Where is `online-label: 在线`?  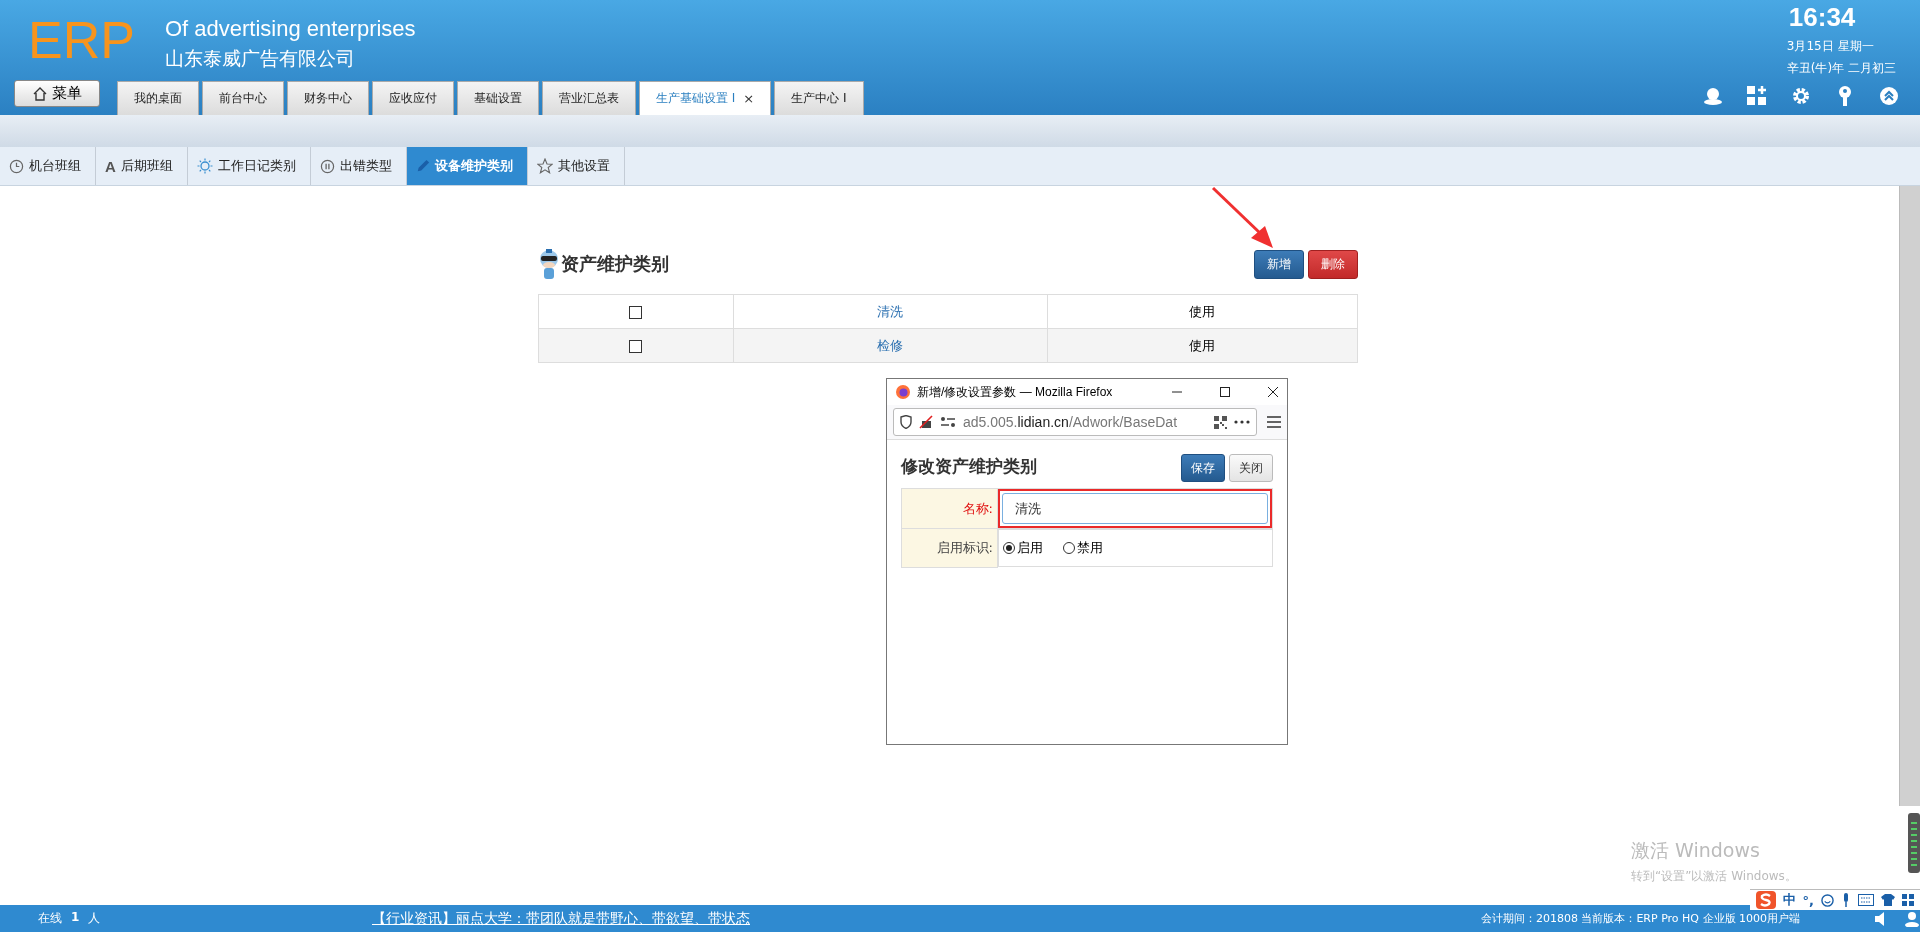 online-label: 在线 is located at coordinates (50, 918).